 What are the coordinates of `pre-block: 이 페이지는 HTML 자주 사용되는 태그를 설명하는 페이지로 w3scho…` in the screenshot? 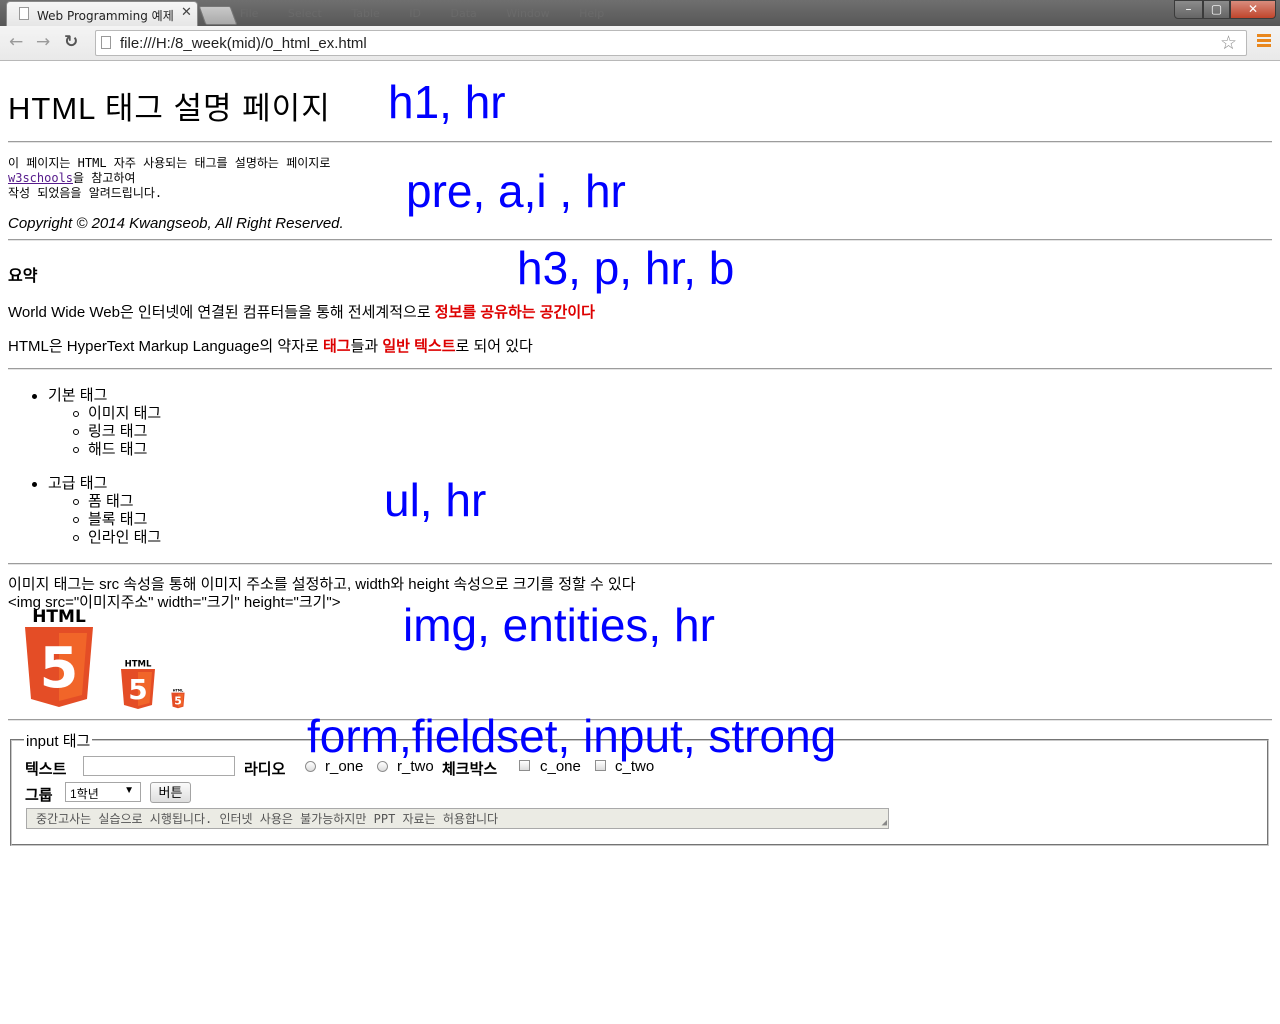 It's located at (169, 178).